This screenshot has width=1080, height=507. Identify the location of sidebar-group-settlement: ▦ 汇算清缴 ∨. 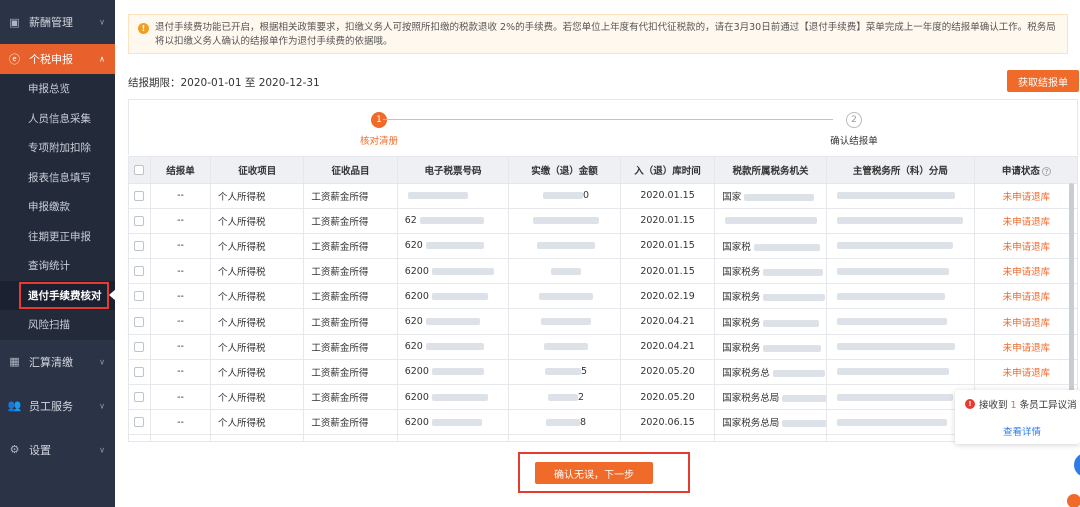
(57, 362).